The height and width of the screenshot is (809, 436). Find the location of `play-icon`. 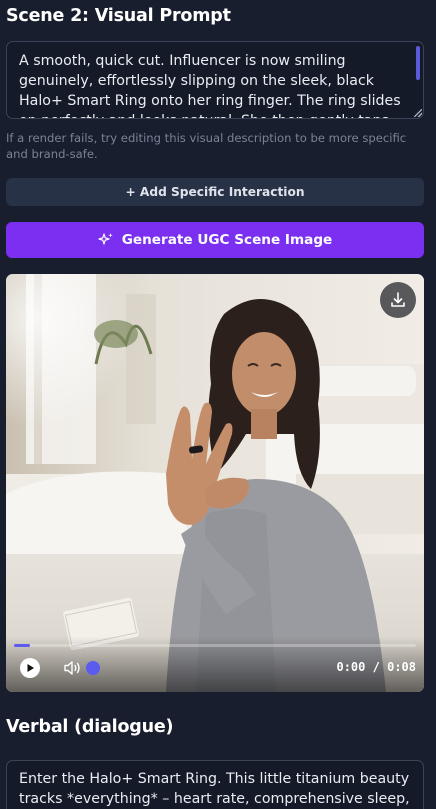

play-icon is located at coordinates (30, 668).